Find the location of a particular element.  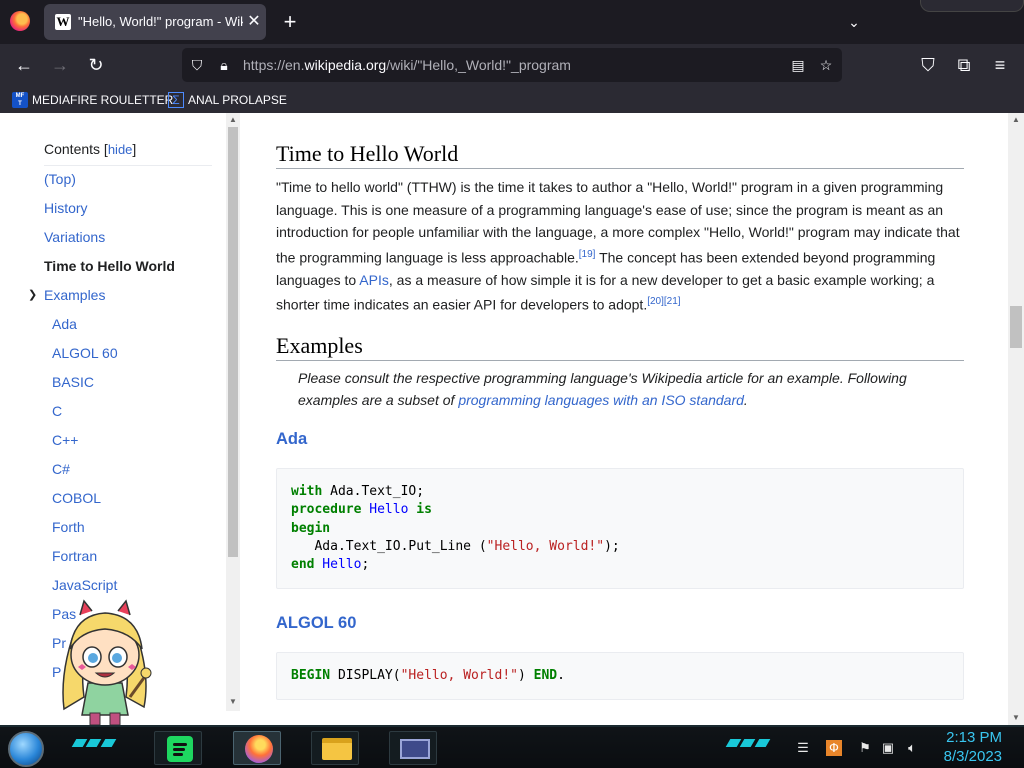

taskbar-decoration-right is located at coordinates (748, 743).